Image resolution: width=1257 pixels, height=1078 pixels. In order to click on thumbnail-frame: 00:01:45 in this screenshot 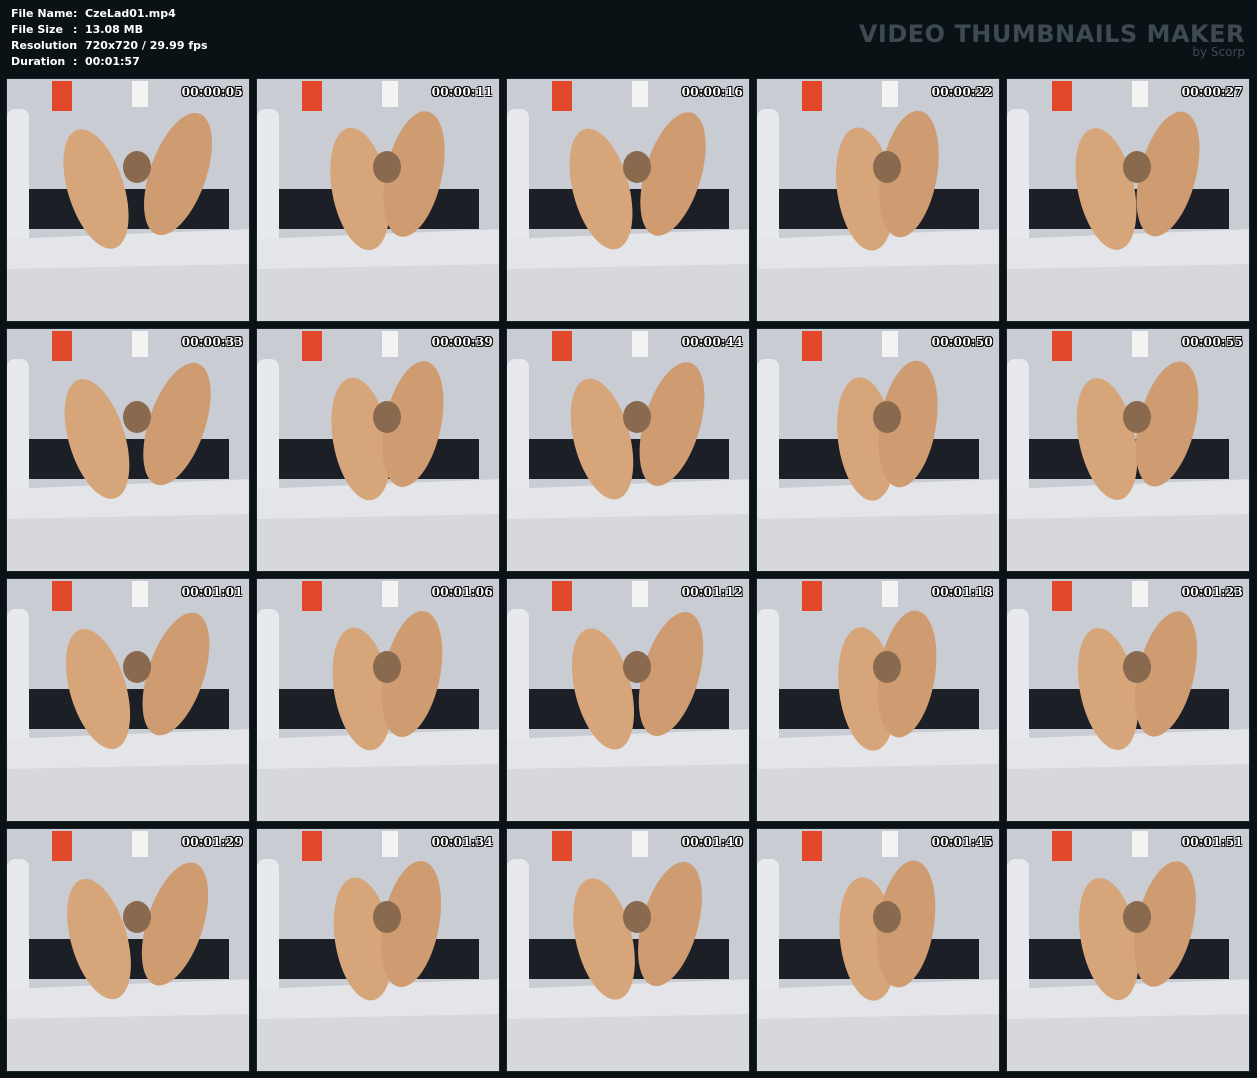, I will do `click(878, 950)`.